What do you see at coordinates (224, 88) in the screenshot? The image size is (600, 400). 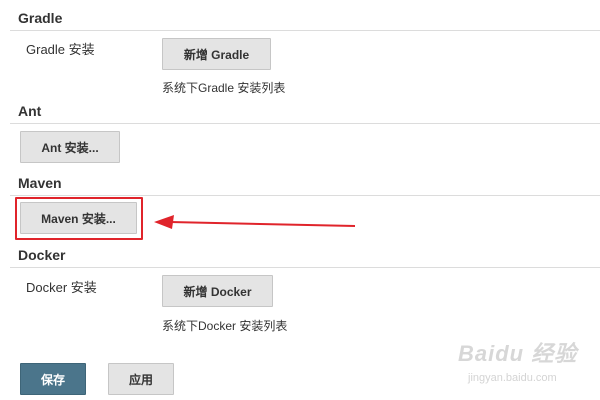 I see `gradle-install-hint: 系统下Gradle 安装列表` at bounding box center [224, 88].